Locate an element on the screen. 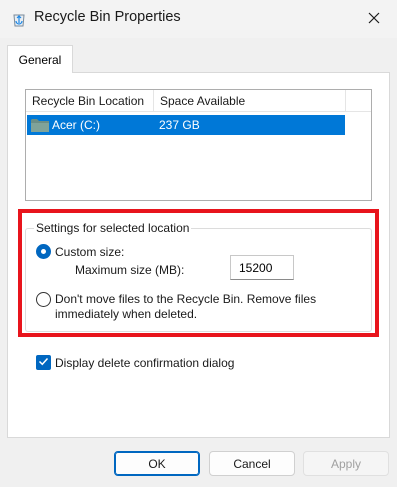  column-header-location: Recycle Bin Location is located at coordinates (90, 101).